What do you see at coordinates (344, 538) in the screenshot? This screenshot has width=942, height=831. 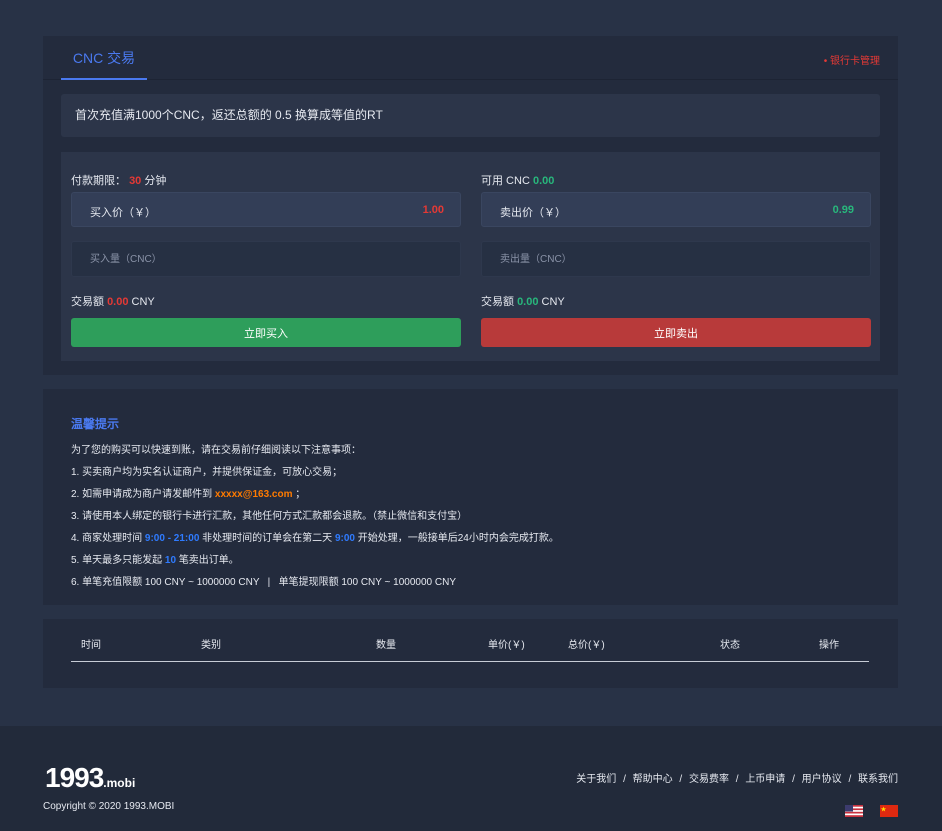 I see `next-day-time: 9:00` at bounding box center [344, 538].